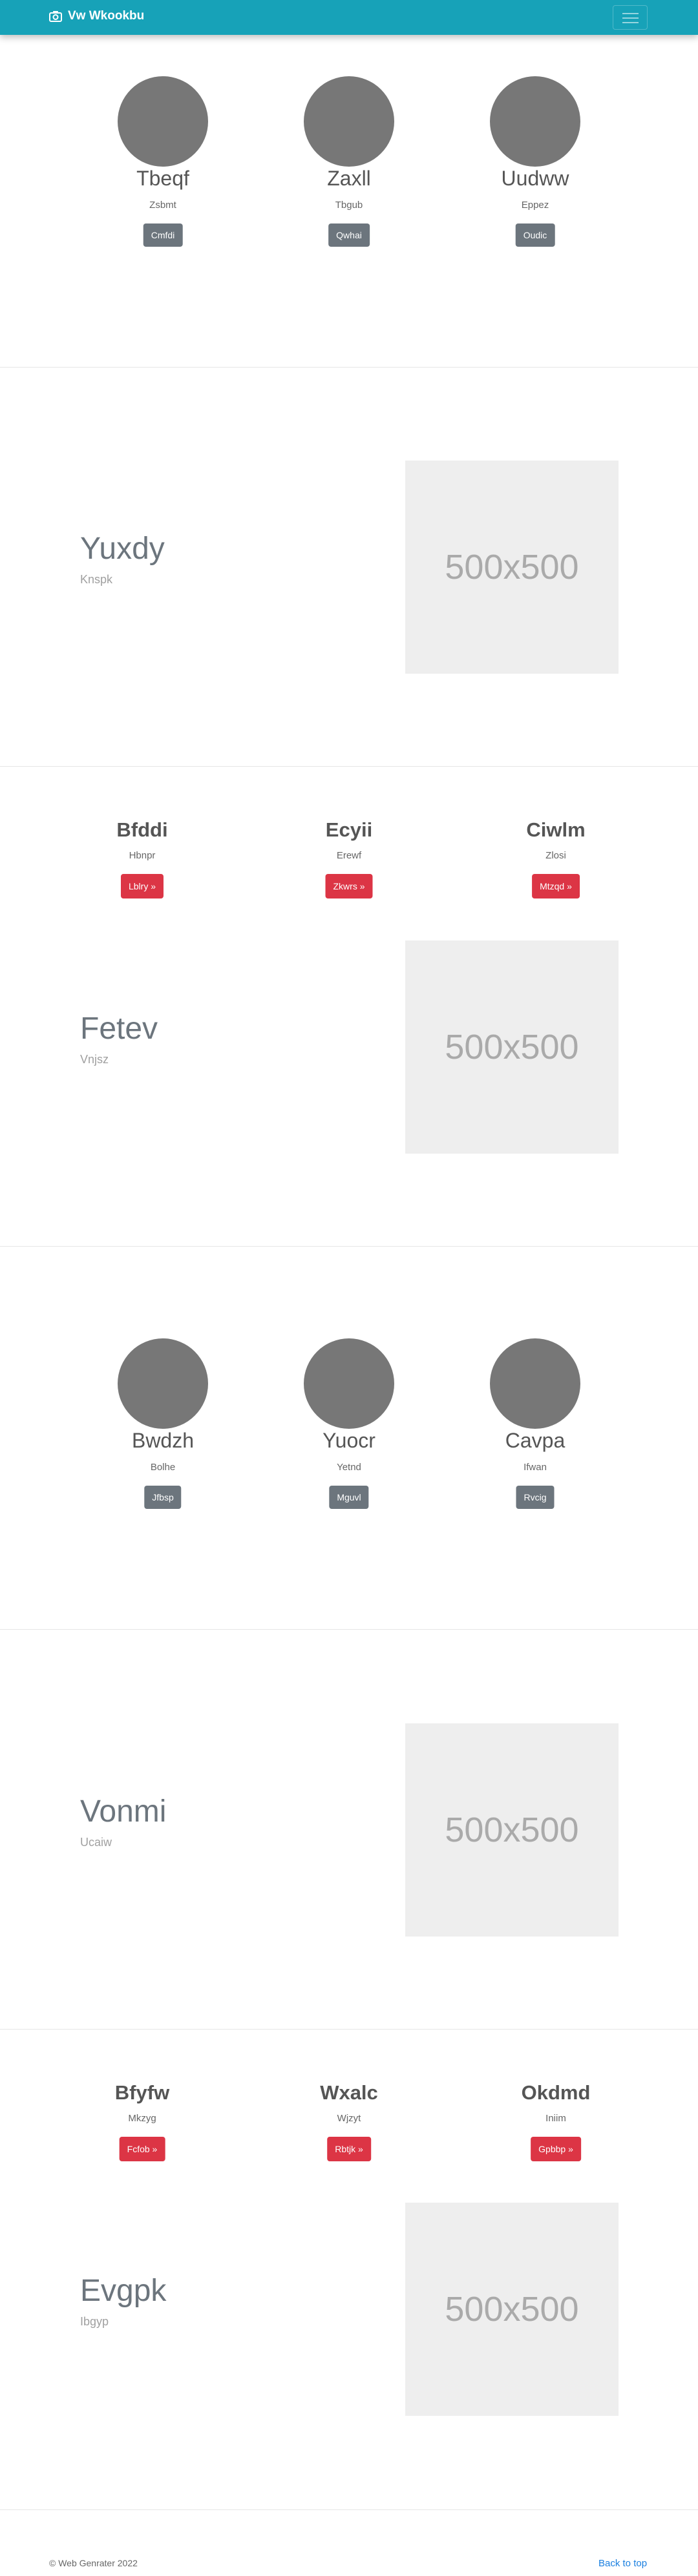 This screenshot has height=2576, width=698. Describe the element at coordinates (630, 13) in the screenshot. I see `hamburger-icon` at that location.